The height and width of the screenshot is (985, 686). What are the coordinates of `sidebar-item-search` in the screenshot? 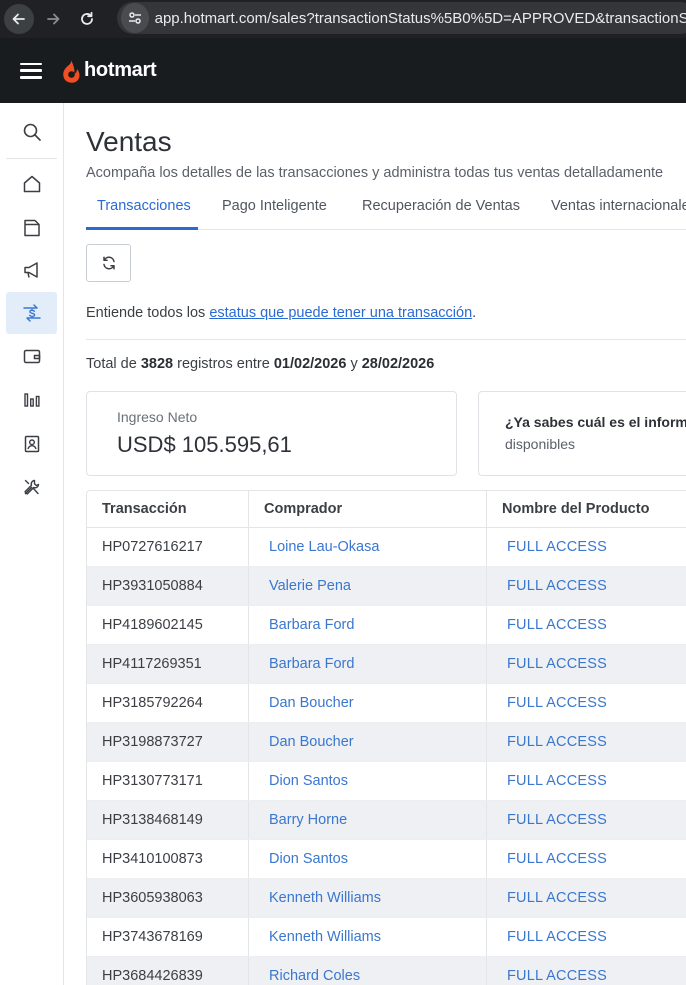 It's located at (31, 132).